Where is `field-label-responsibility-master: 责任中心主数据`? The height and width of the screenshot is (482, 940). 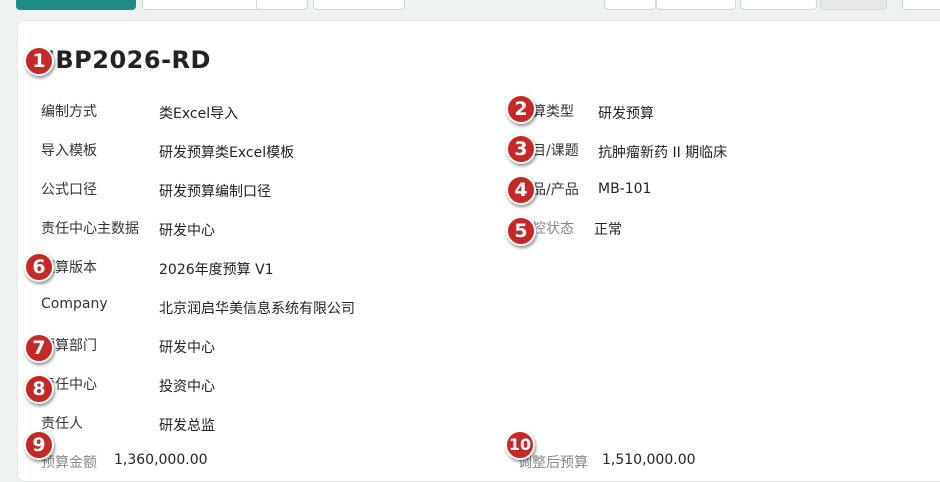
field-label-responsibility-master: 责任中心主数据 is located at coordinates (90, 229).